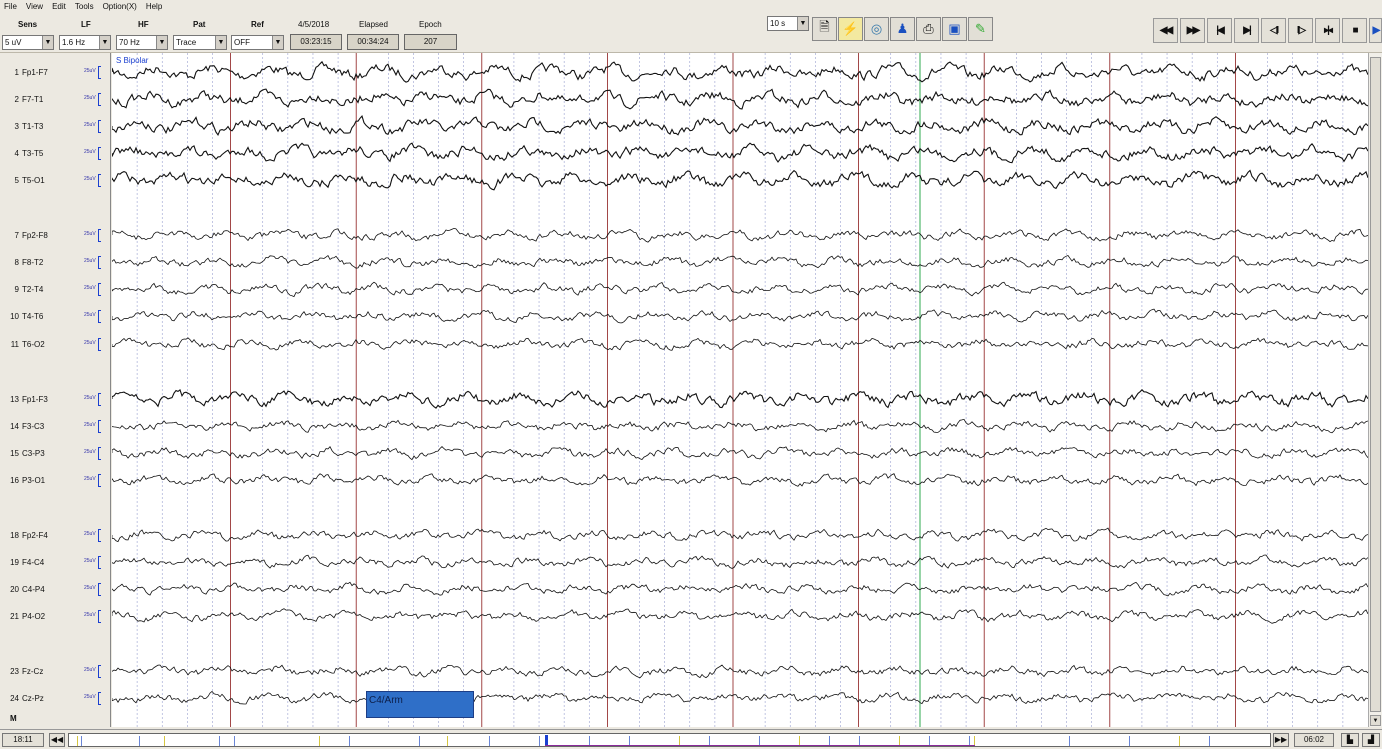  What do you see at coordinates (35, 235) in the screenshot?
I see `channel-name: Fp2-F8` at bounding box center [35, 235].